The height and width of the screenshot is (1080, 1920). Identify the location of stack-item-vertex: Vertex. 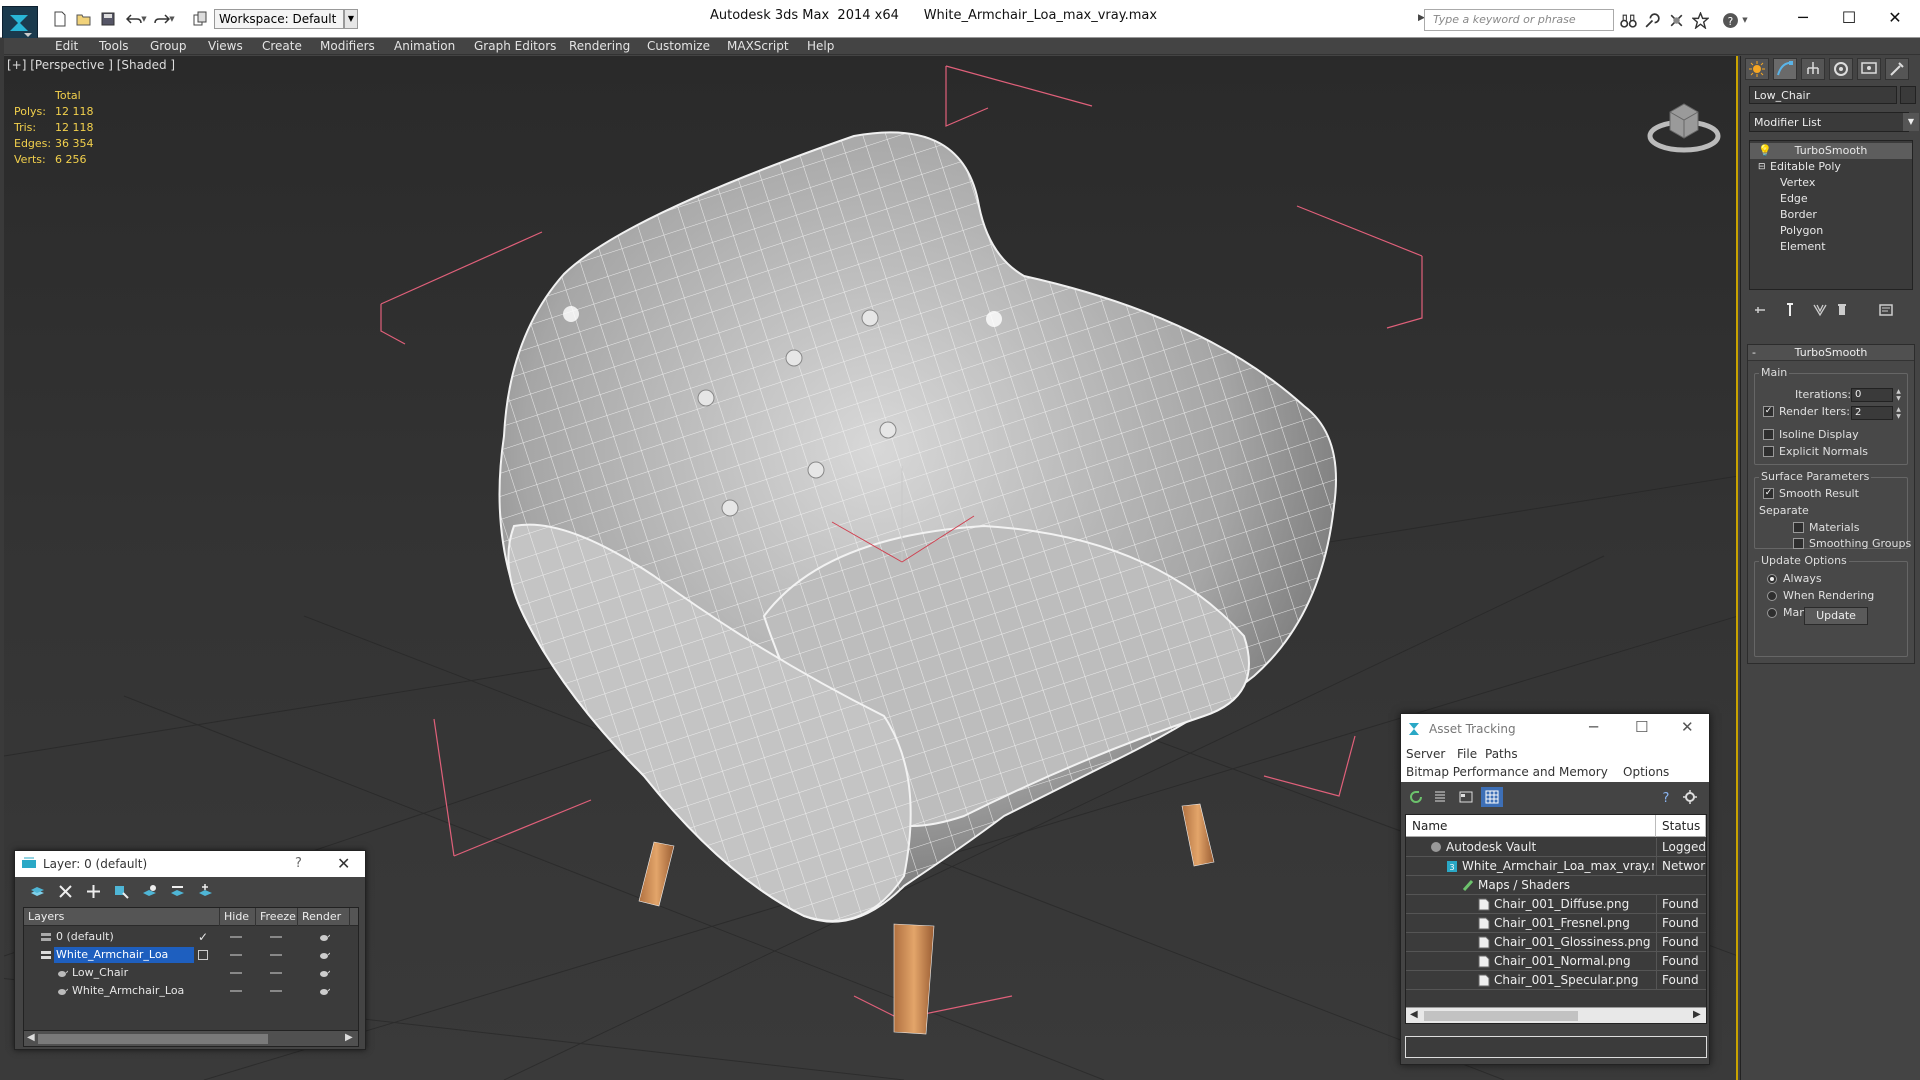
(1831, 183).